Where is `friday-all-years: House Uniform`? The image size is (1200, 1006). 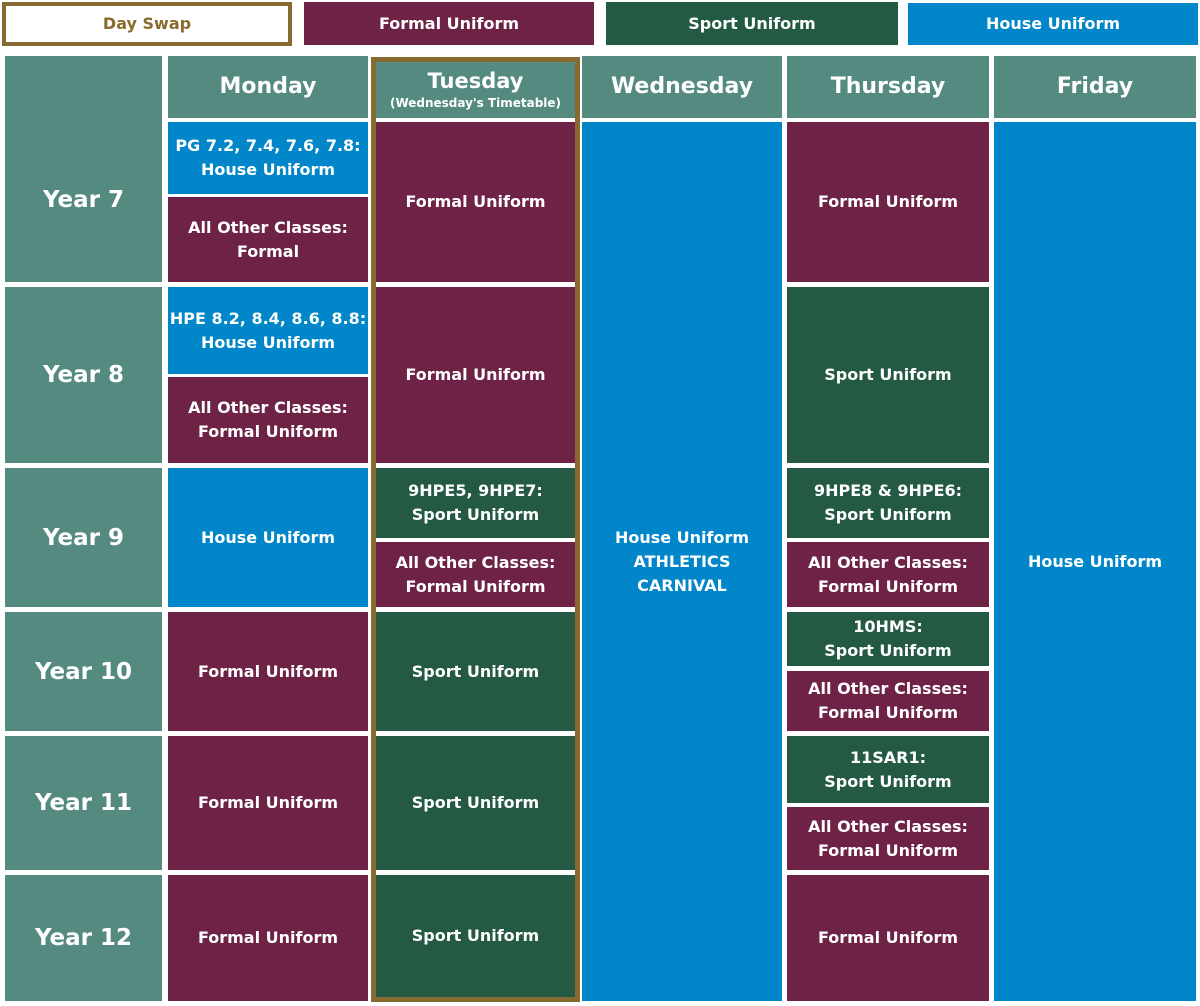
friday-all-years: House Uniform is located at coordinates (1095, 561).